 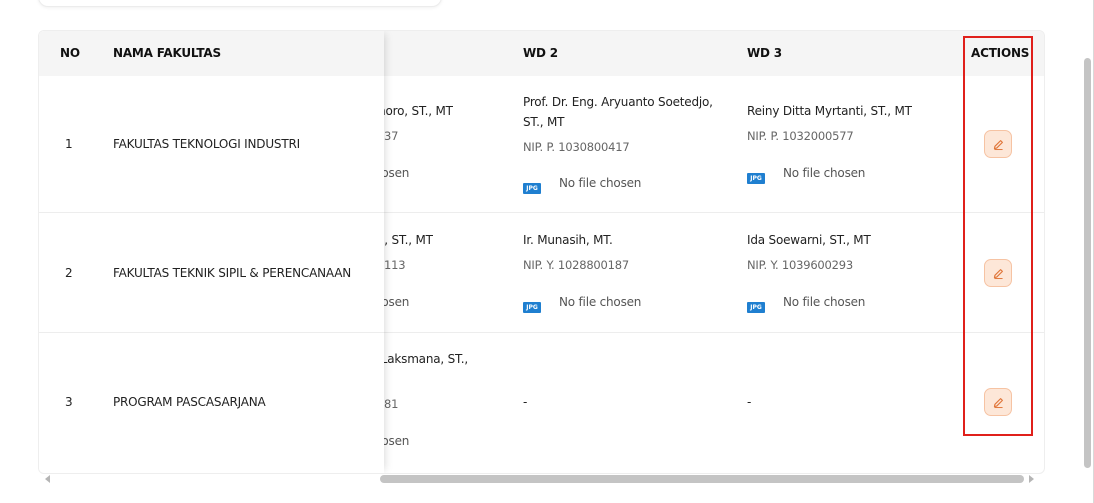 I want to click on fakultas-name: PROGRAM PASCASARJANA, so click(x=189, y=402).